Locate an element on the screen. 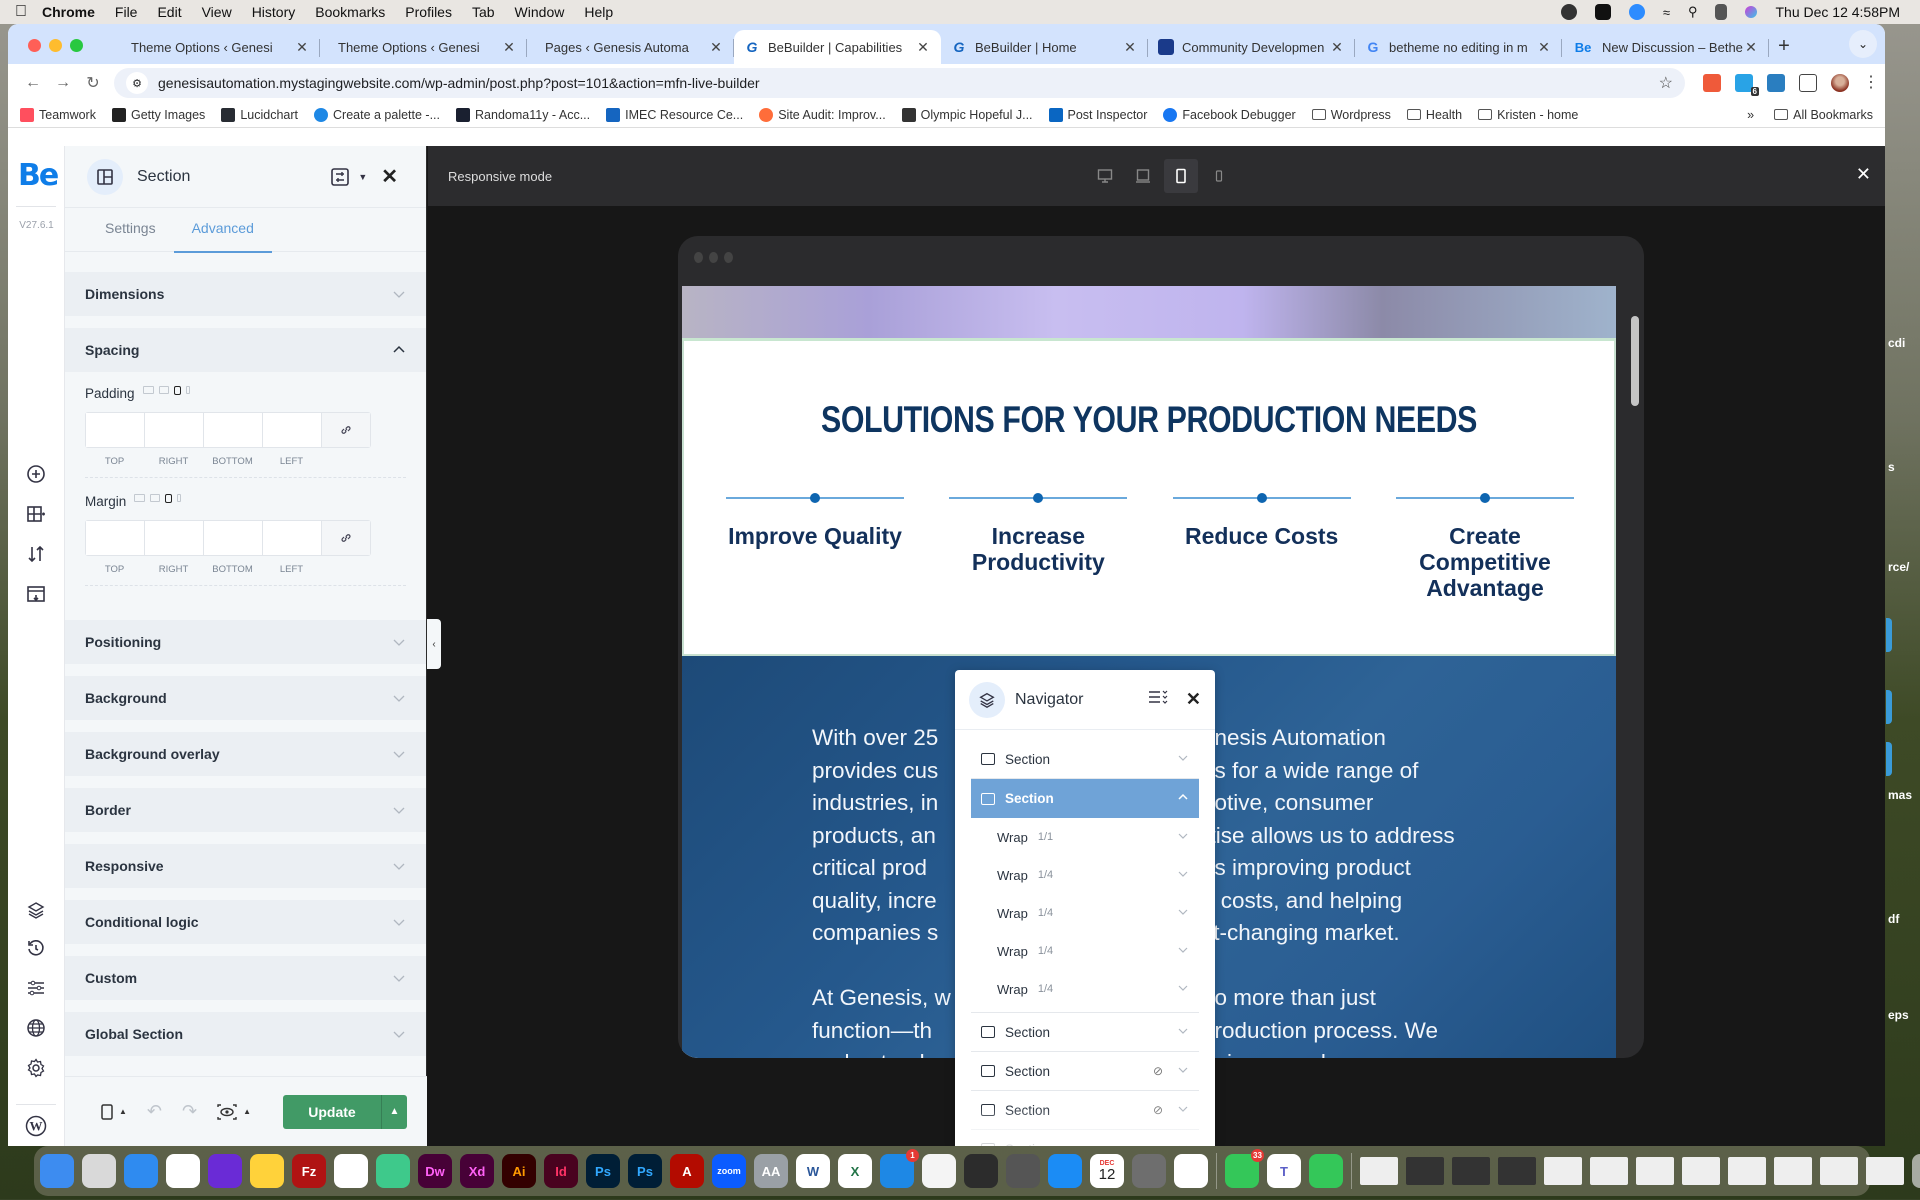 The image size is (1920, 1200). all-bookmarks-button: All Bookmarks is located at coordinates (1823, 115).